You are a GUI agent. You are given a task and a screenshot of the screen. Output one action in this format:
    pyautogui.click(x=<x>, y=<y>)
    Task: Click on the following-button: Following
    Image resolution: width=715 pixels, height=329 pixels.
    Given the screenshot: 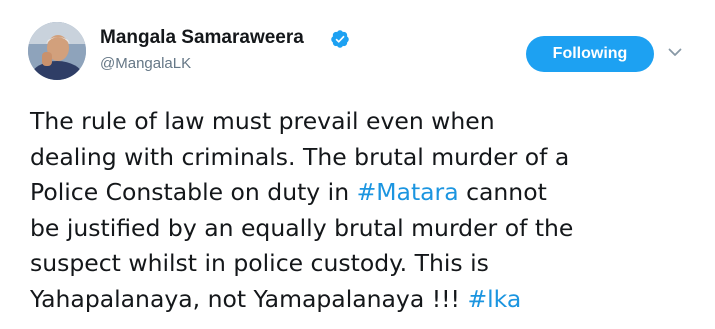 What is the action you would take?
    pyautogui.click(x=590, y=54)
    